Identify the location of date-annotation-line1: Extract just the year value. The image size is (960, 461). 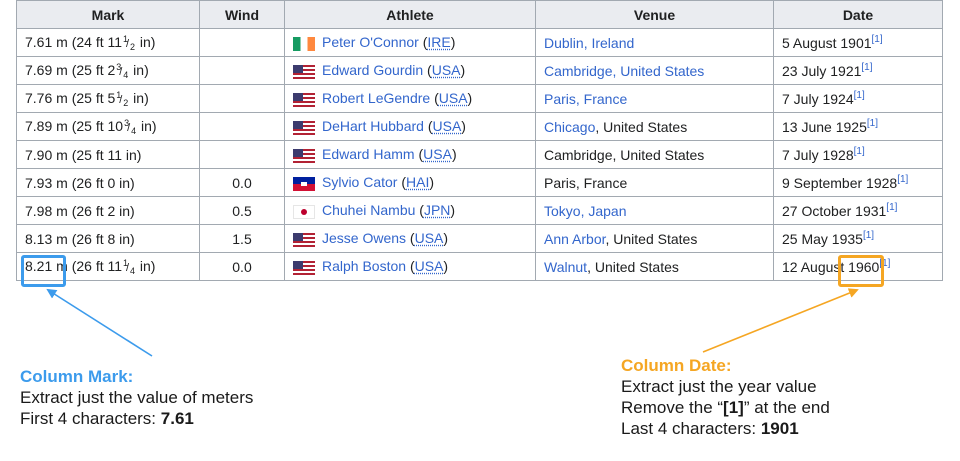
(719, 386).